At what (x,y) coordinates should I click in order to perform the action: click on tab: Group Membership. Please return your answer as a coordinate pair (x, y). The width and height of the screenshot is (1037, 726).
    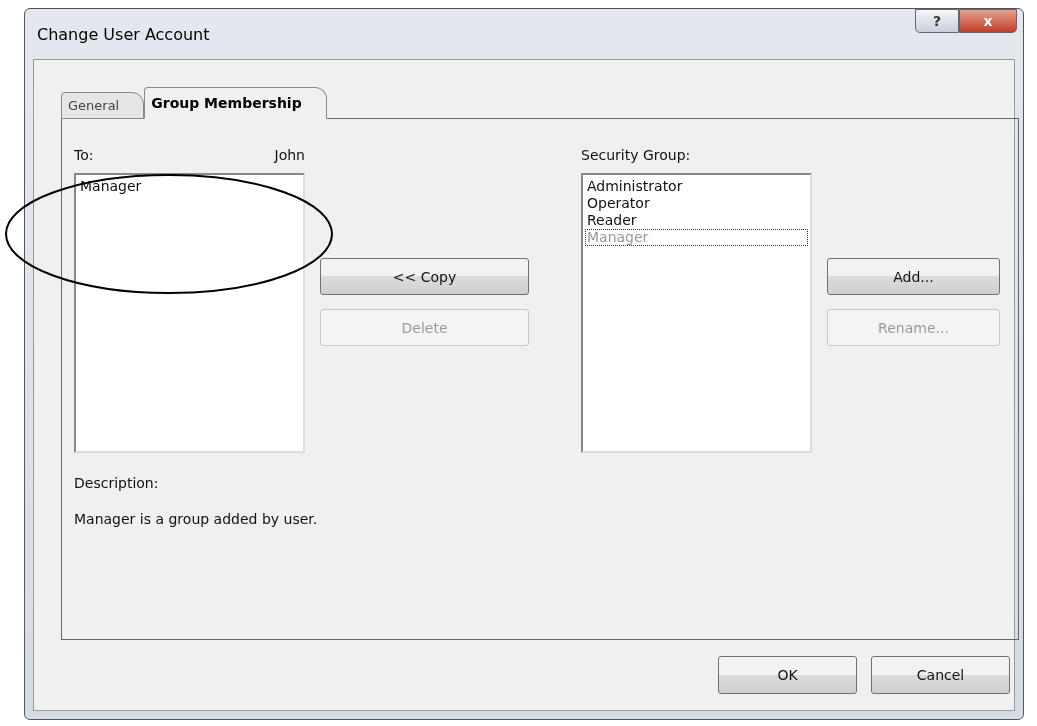
    Looking at the image, I should click on (235, 103).